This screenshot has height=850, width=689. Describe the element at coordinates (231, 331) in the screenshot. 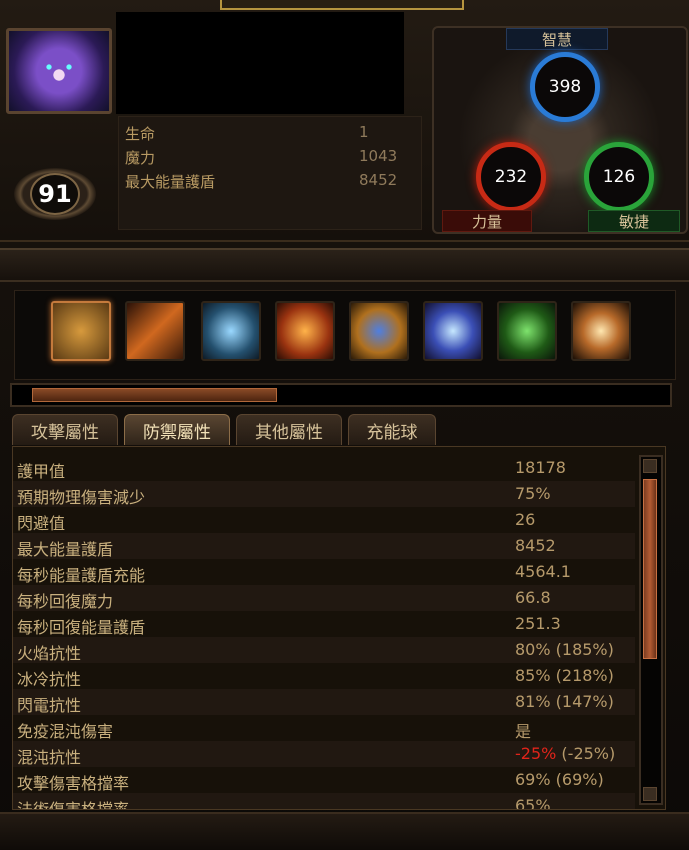

I see `ghost-skill-icon` at that location.